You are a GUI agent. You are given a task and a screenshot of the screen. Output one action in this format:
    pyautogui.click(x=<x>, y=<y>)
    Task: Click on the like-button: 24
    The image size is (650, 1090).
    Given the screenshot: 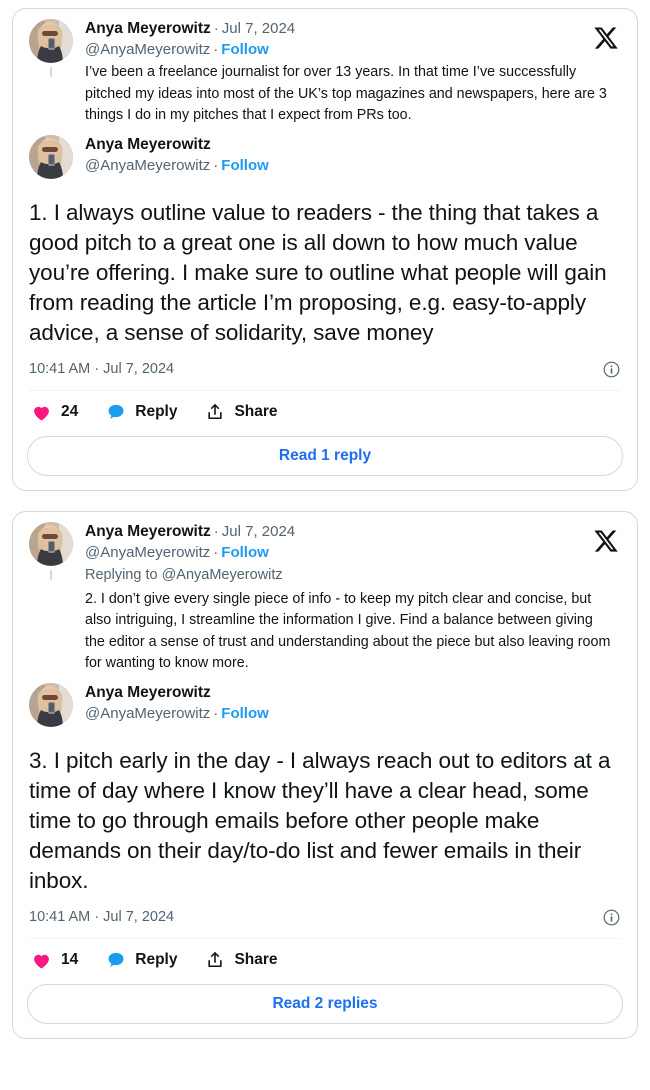 What is the action you would take?
    pyautogui.click(x=54, y=412)
    